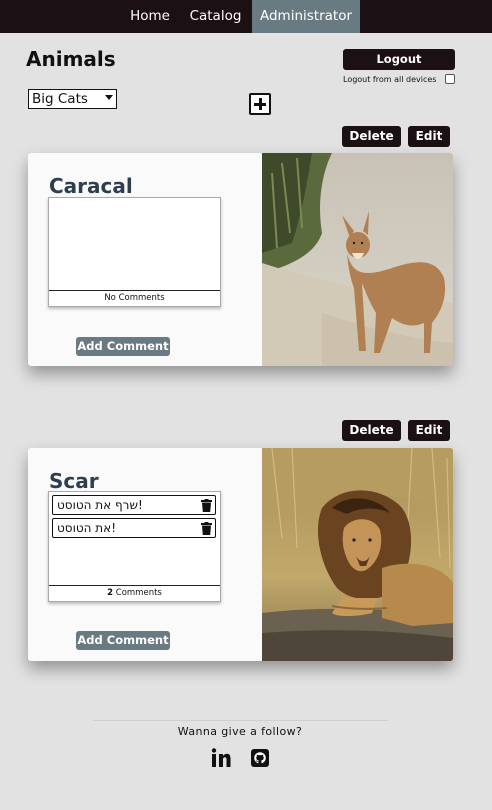 The image size is (492, 810). What do you see at coordinates (260, 758) in the screenshot?
I see `github-icon` at bounding box center [260, 758].